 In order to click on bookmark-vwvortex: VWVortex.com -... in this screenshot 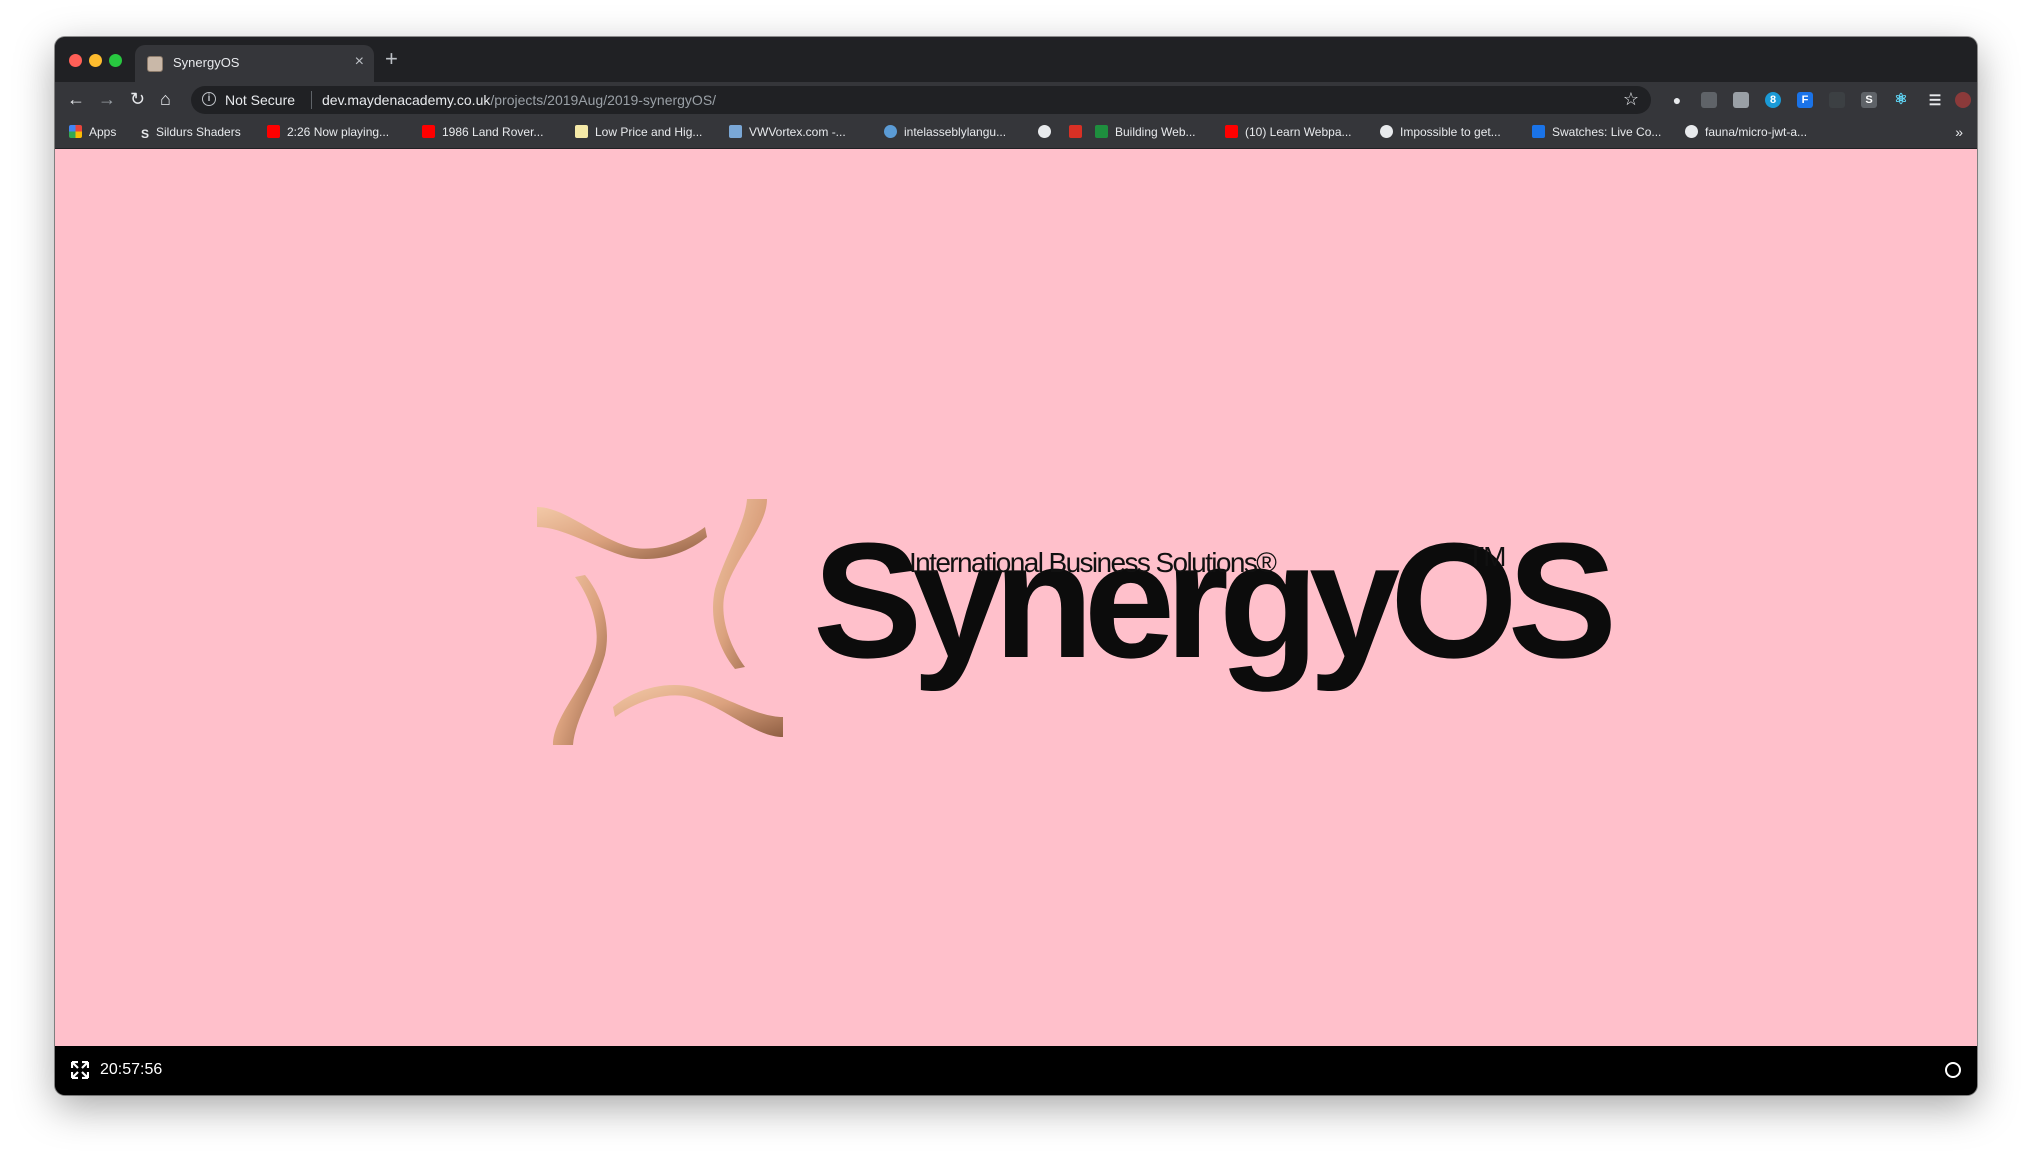, I will do `click(787, 132)`.